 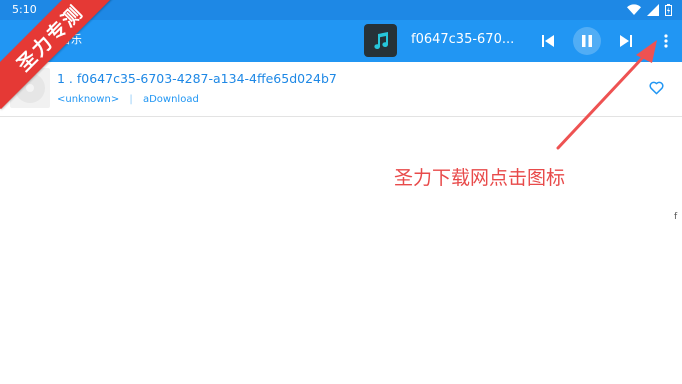 I want to click on track-title: 1 . f0647c35-6703-4287-a134-4ffe65d024b7, so click(x=197, y=78).